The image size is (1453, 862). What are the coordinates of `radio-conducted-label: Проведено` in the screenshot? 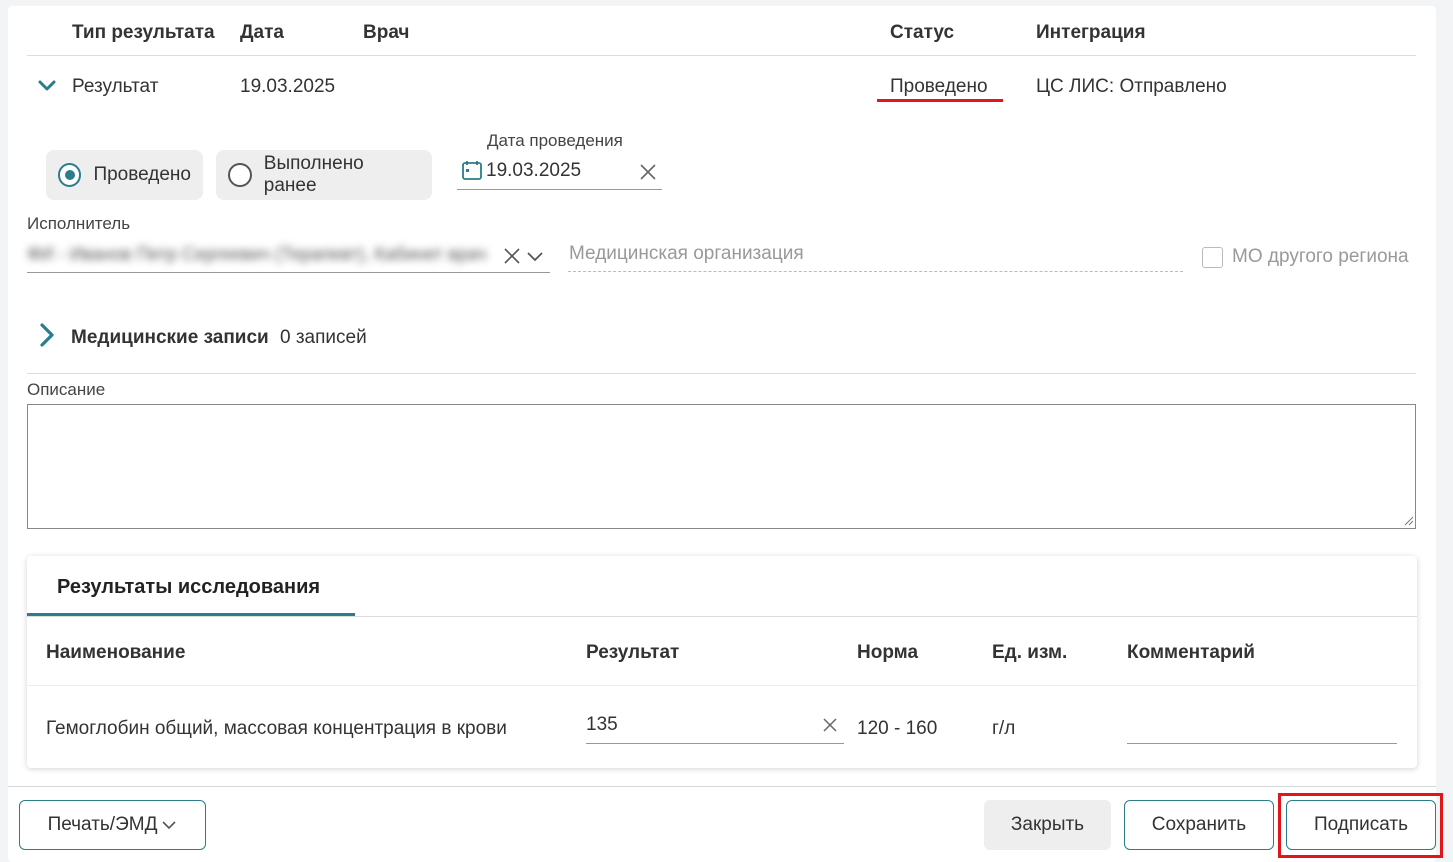 It's located at (142, 174).